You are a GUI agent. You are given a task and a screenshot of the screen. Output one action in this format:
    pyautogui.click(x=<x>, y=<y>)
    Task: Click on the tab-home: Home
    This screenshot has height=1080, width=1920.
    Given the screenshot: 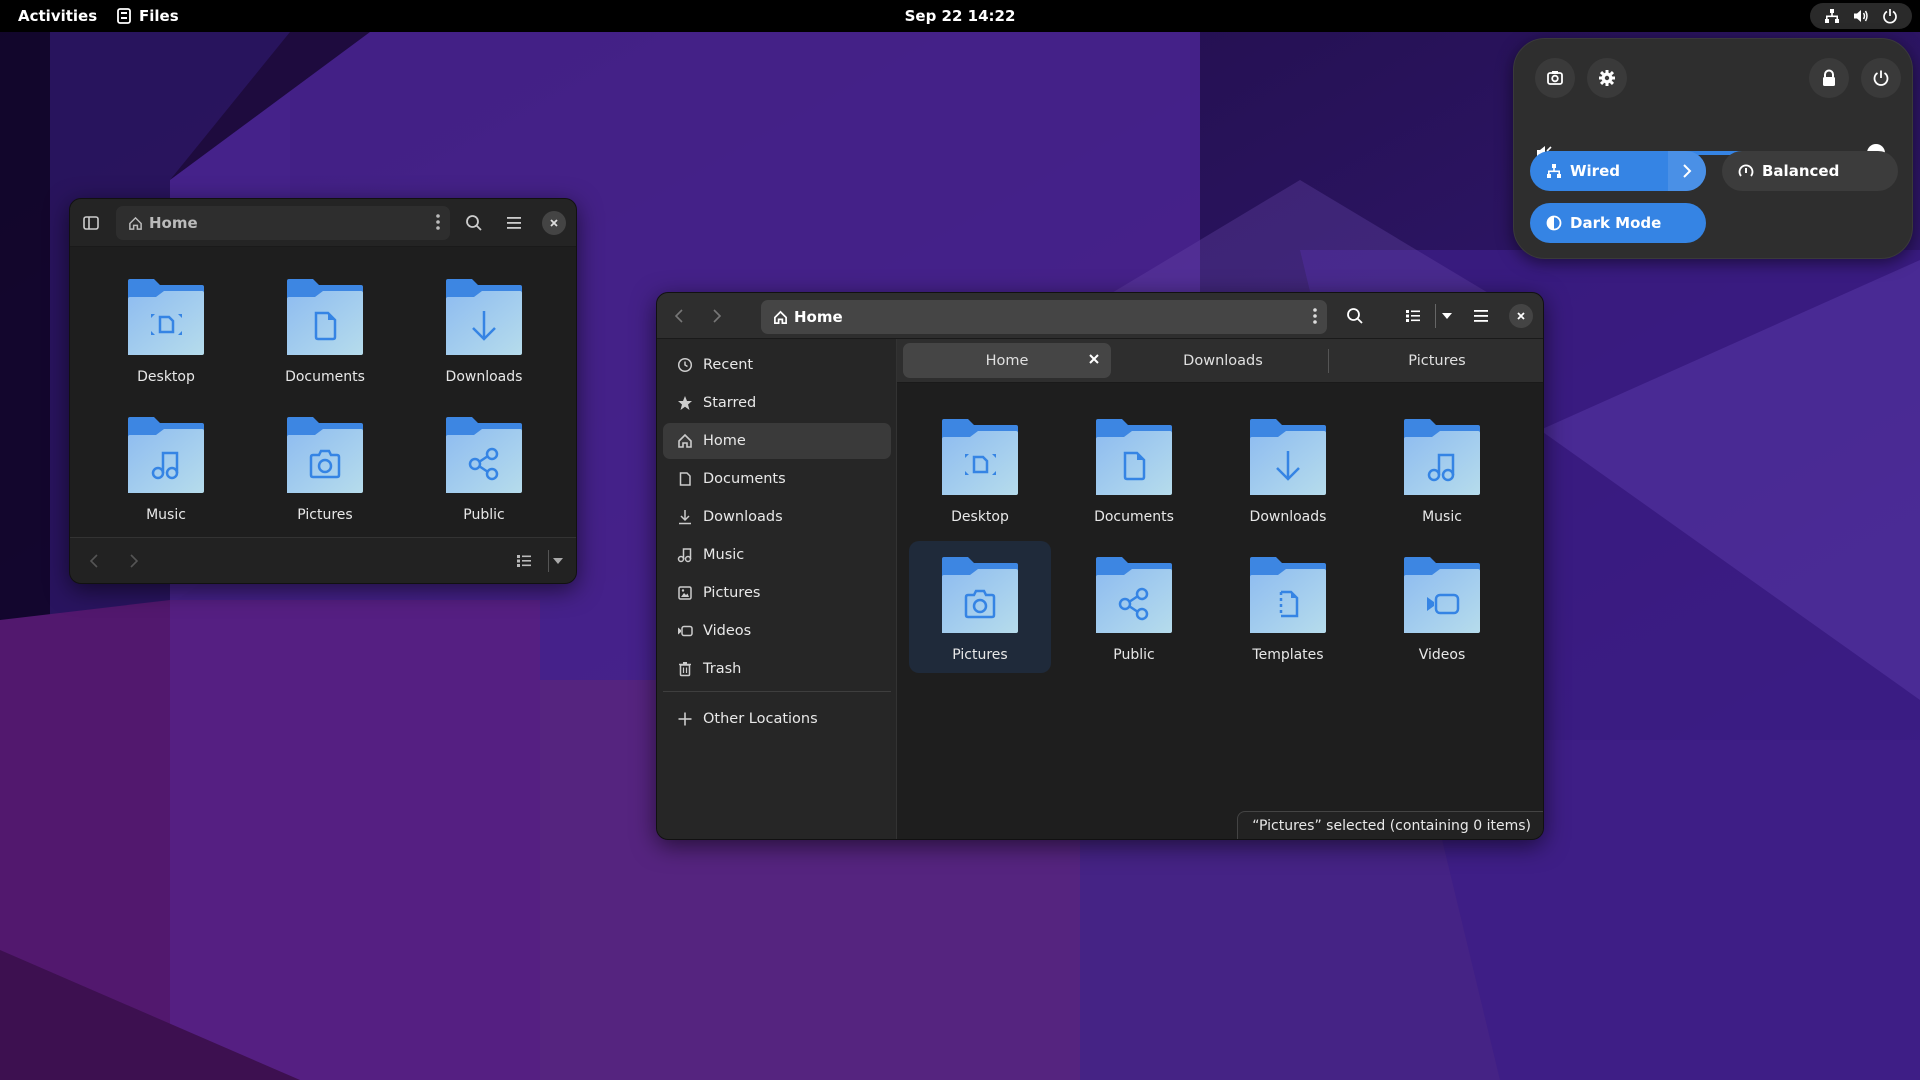 What is the action you would take?
    pyautogui.click(x=1007, y=360)
    